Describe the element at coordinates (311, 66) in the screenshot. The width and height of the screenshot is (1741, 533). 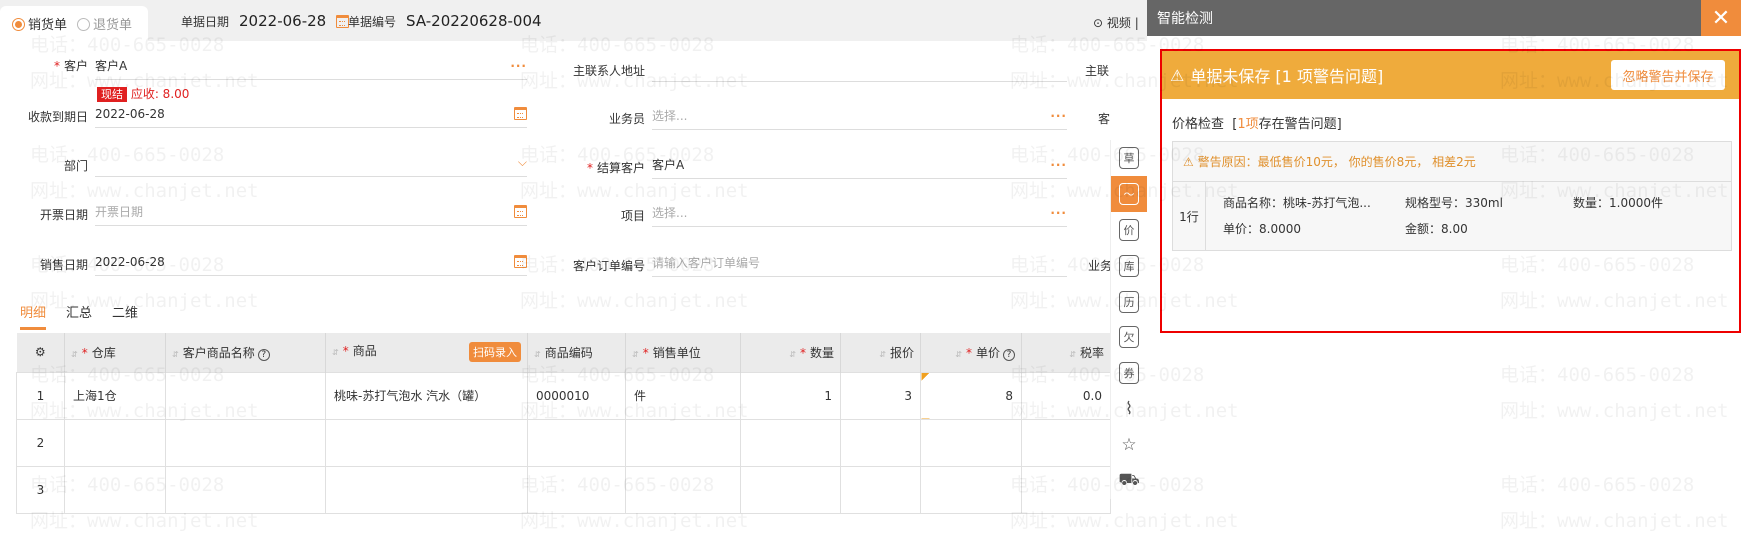
I see `customer-input: 客户A ···` at that location.